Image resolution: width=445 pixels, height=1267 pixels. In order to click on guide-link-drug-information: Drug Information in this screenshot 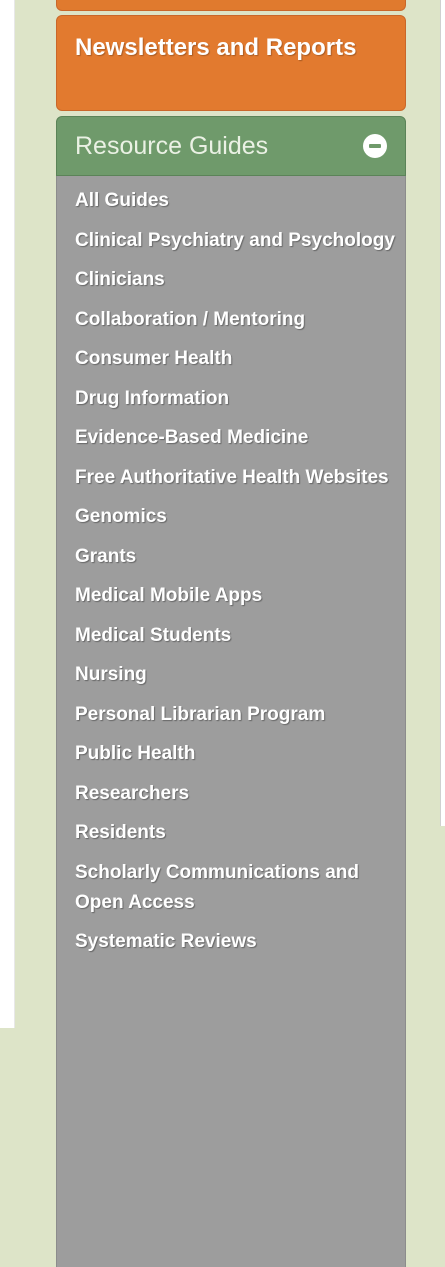, I will do `click(240, 399)`.